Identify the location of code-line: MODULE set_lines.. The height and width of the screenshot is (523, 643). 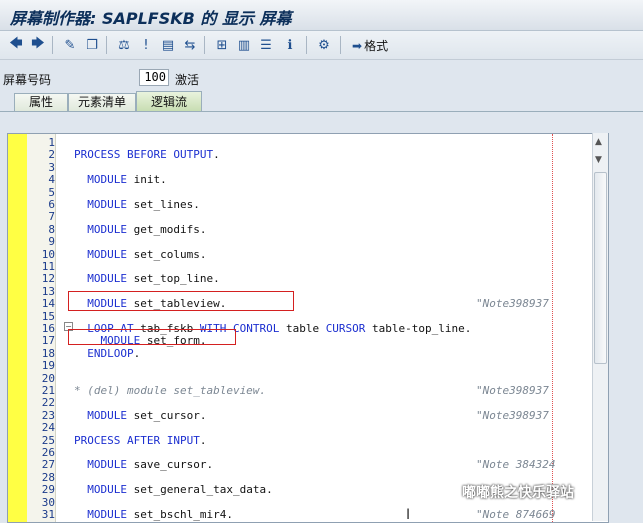
(143, 204).